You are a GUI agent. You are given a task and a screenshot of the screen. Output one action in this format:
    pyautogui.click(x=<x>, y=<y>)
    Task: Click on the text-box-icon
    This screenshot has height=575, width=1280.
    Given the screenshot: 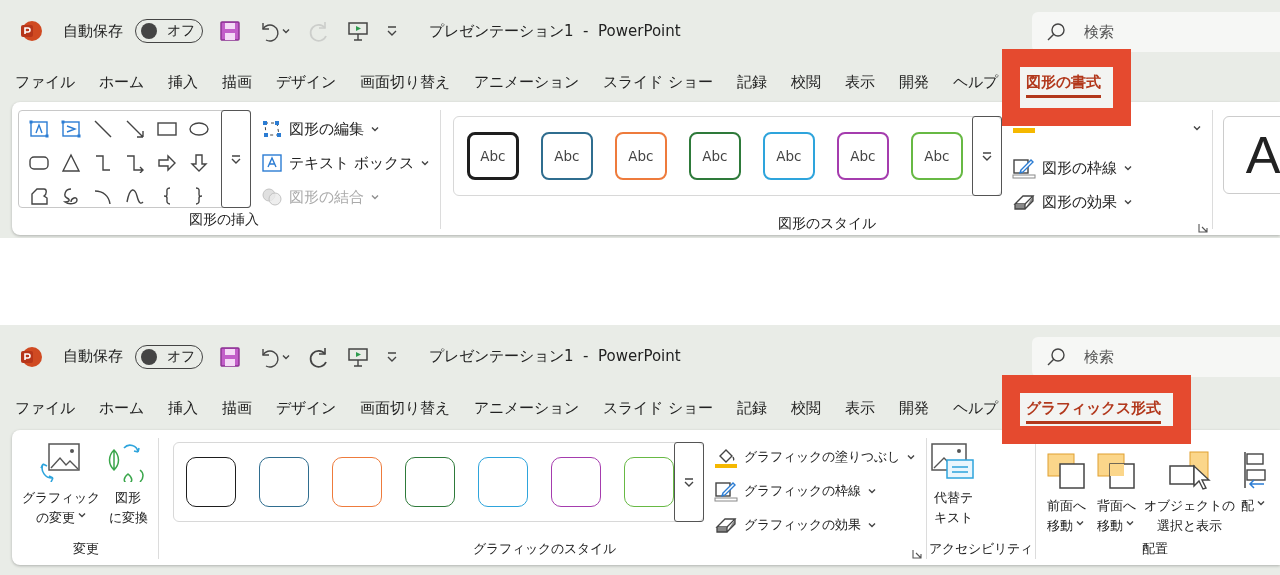 What is the action you would take?
    pyautogui.click(x=39, y=129)
    